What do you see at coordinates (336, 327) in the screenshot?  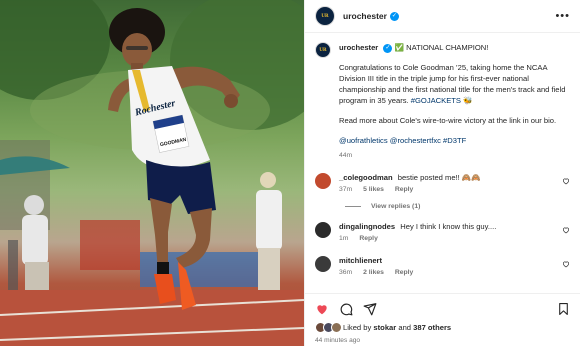 I see `liker-avatar` at bounding box center [336, 327].